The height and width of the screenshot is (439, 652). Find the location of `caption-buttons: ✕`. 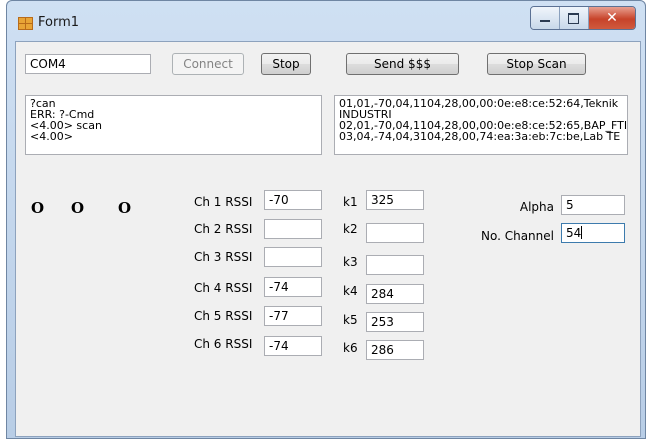

caption-buttons: ✕ is located at coordinates (583, 18).